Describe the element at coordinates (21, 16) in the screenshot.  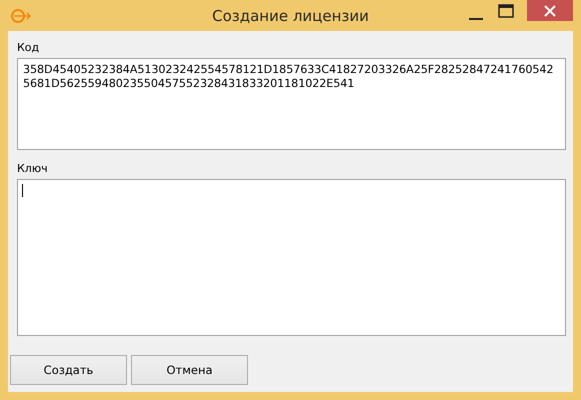
I see `app-logo-icon` at that location.